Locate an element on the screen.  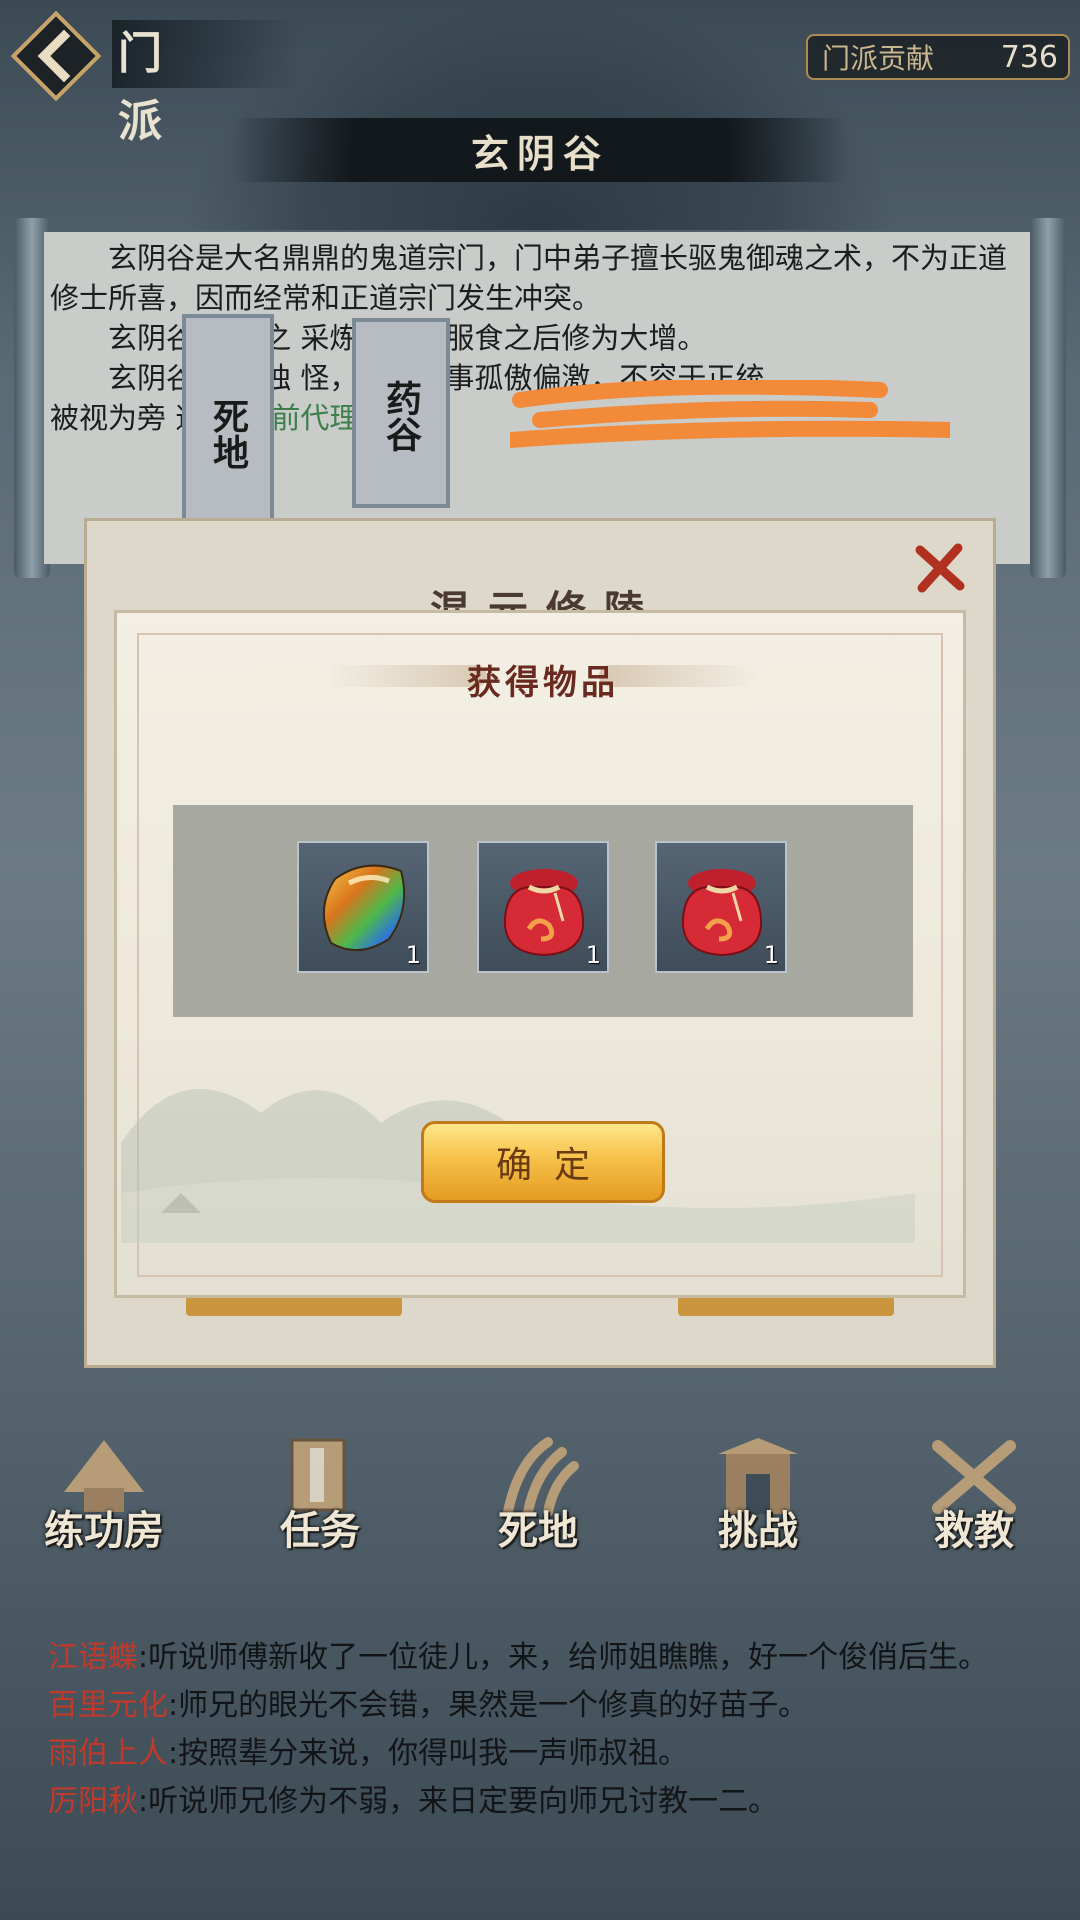
nav-item-tasks: 任务 is located at coordinates (320, 1502).